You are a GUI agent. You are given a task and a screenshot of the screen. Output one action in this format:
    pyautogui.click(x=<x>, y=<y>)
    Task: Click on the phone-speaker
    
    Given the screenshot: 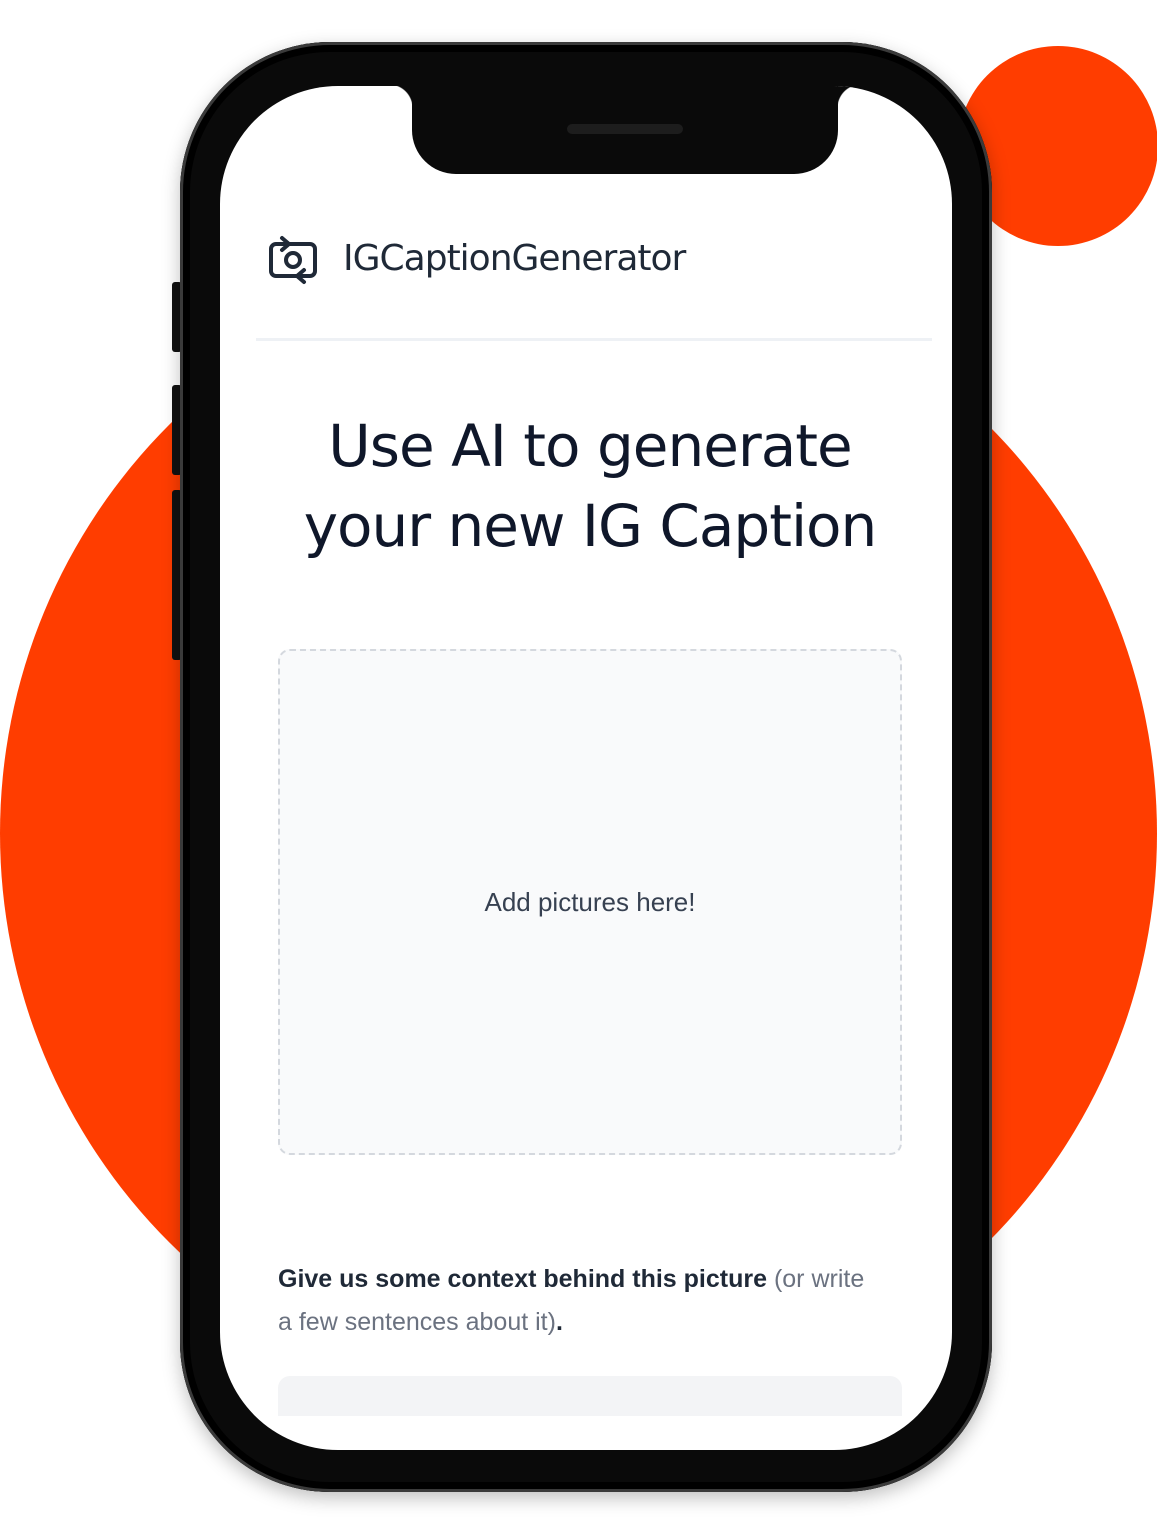 What is the action you would take?
    pyautogui.click(x=625, y=129)
    